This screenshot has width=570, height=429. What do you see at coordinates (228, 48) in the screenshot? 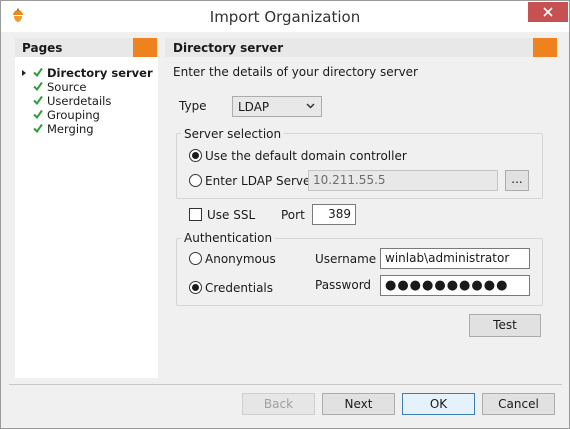
I see `page-title: Directory server` at bounding box center [228, 48].